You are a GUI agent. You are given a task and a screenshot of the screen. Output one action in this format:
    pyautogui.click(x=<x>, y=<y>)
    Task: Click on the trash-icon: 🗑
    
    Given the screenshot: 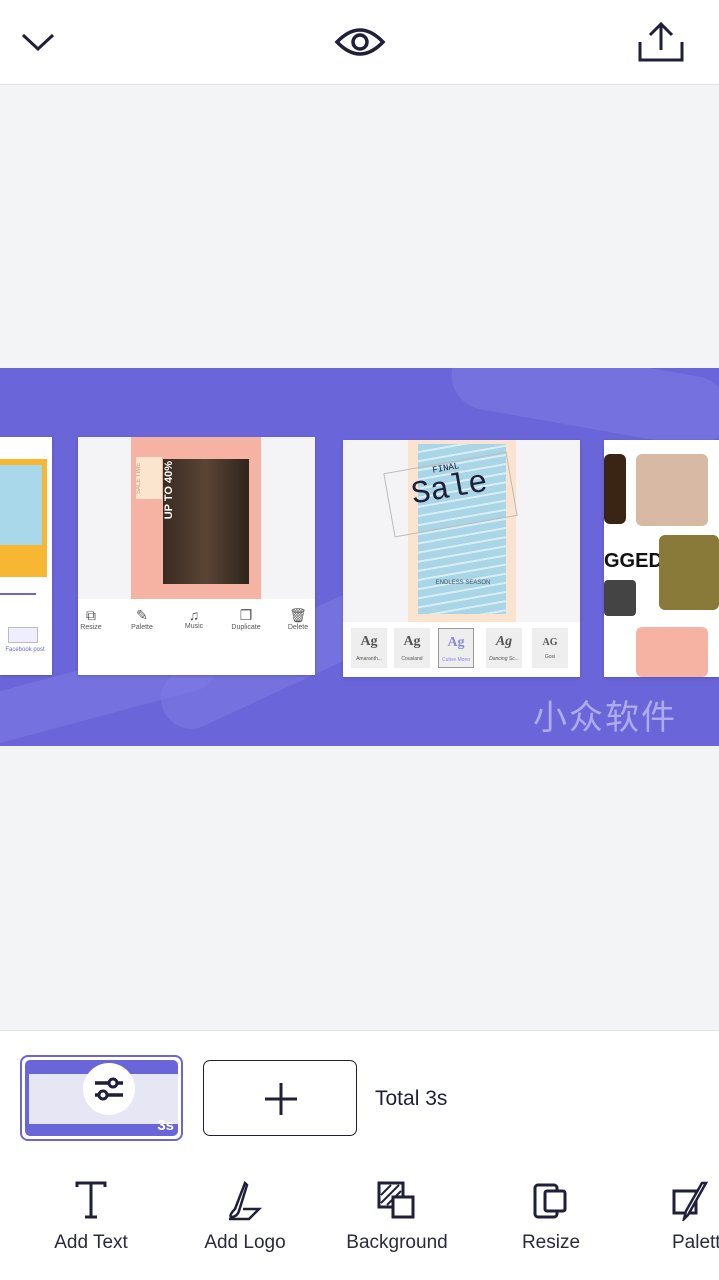 What is the action you would take?
    pyautogui.click(x=298, y=615)
    